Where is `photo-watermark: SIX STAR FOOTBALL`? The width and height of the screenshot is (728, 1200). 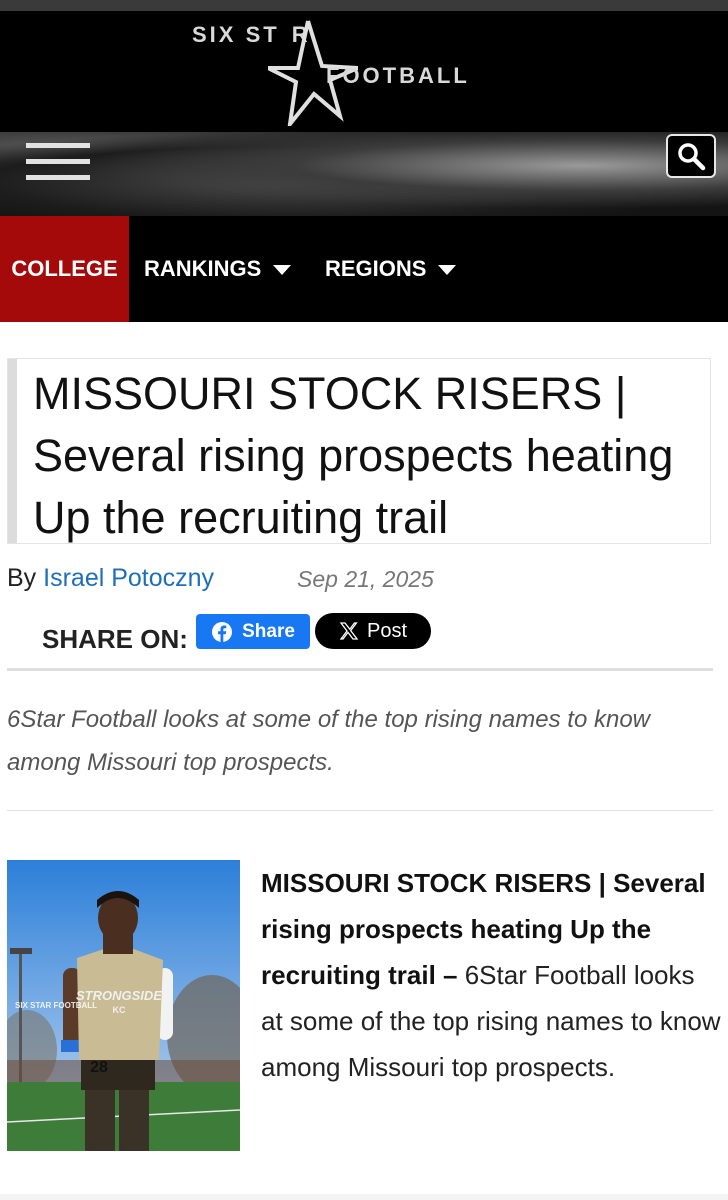 photo-watermark: SIX STAR FOOTBALL is located at coordinates (56, 1005).